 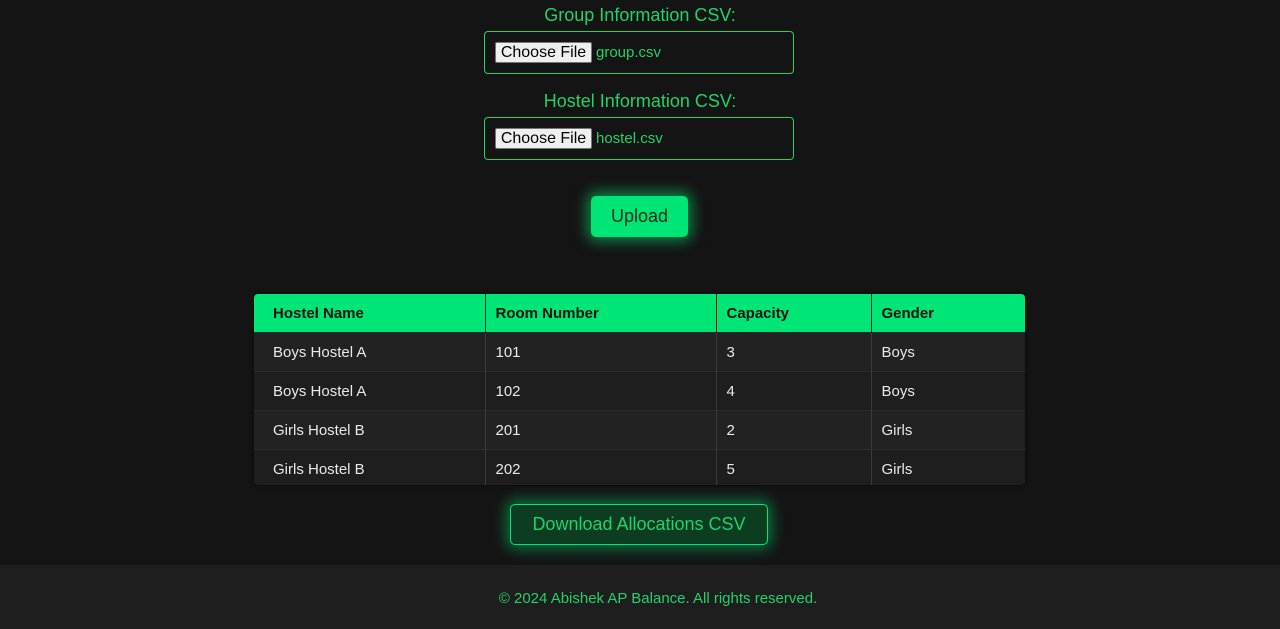 What do you see at coordinates (794, 313) in the screenshot?
I see `header-capacity: Capacity` at bounding box center [794, 313].